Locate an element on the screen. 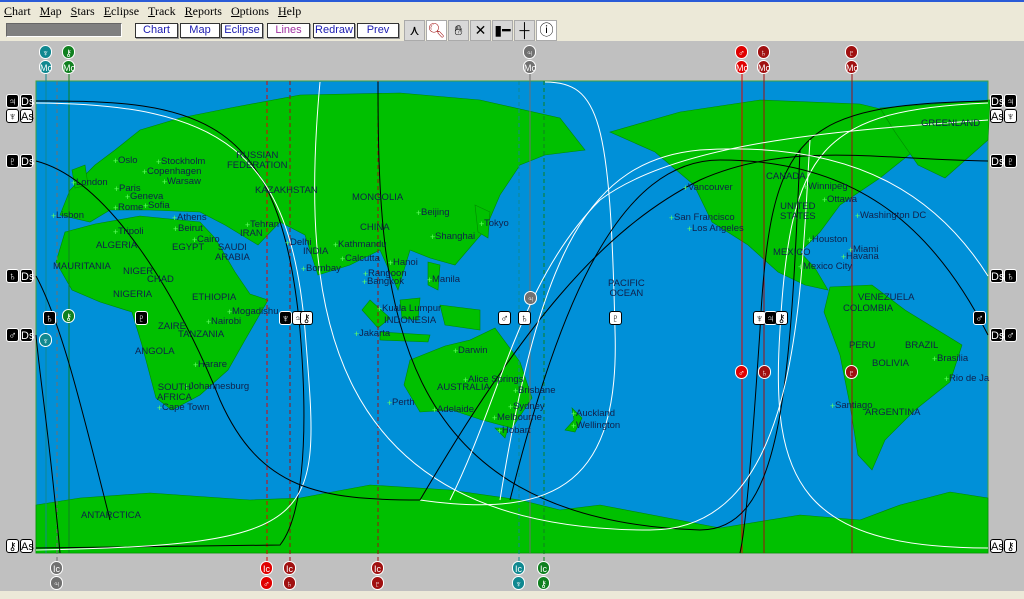 Image resolution: width=1024 pixels, height=599 pixels. city-label: Athens is located at coordinates (192, 217).